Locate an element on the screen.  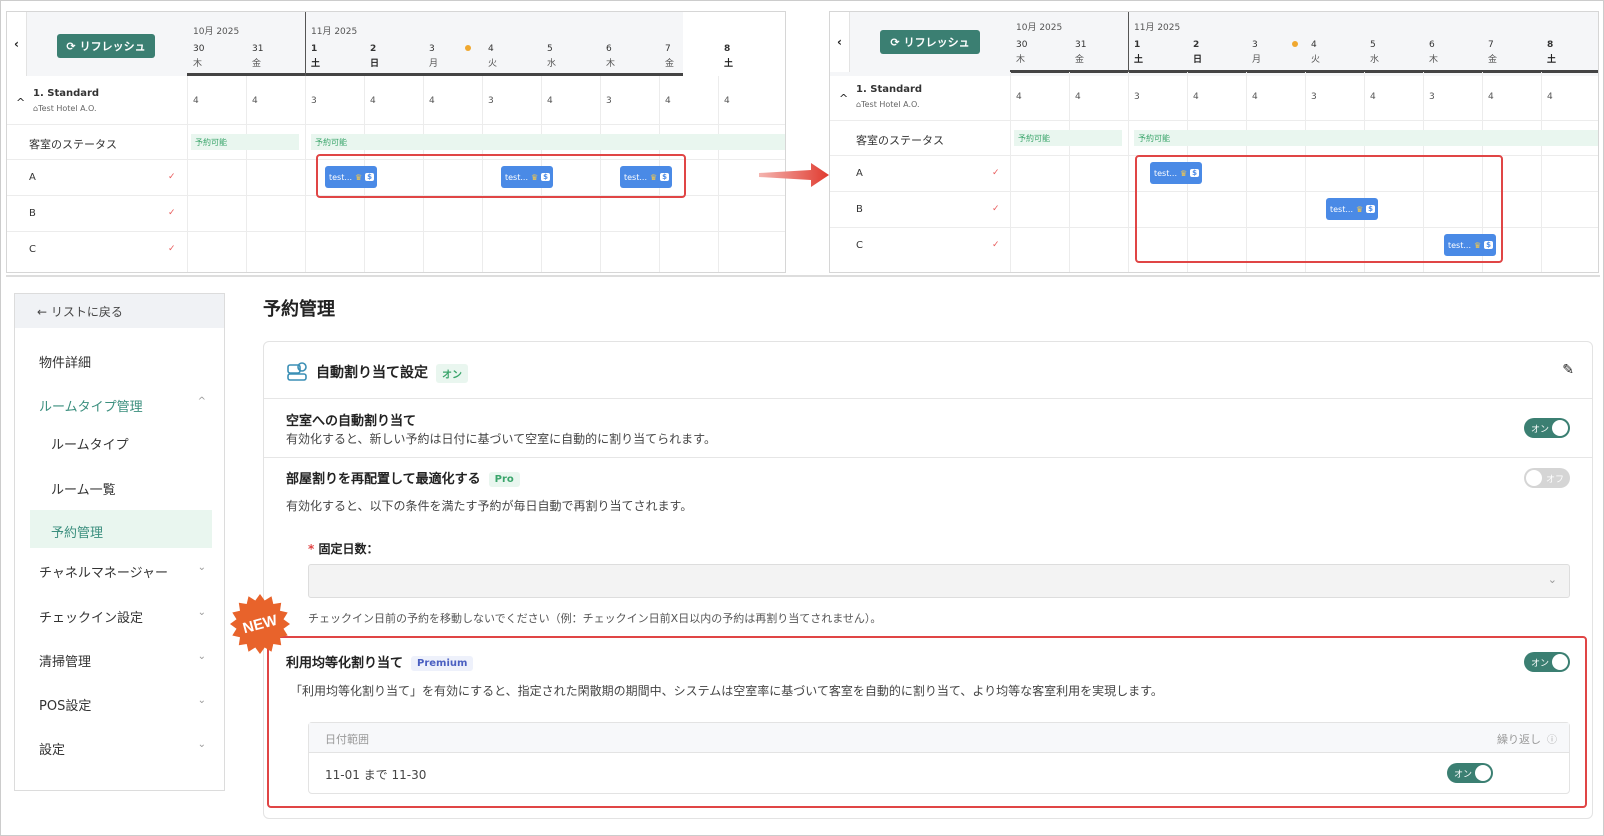
sidebar-item-settings: 設定 is located at coordinates (52, 748).